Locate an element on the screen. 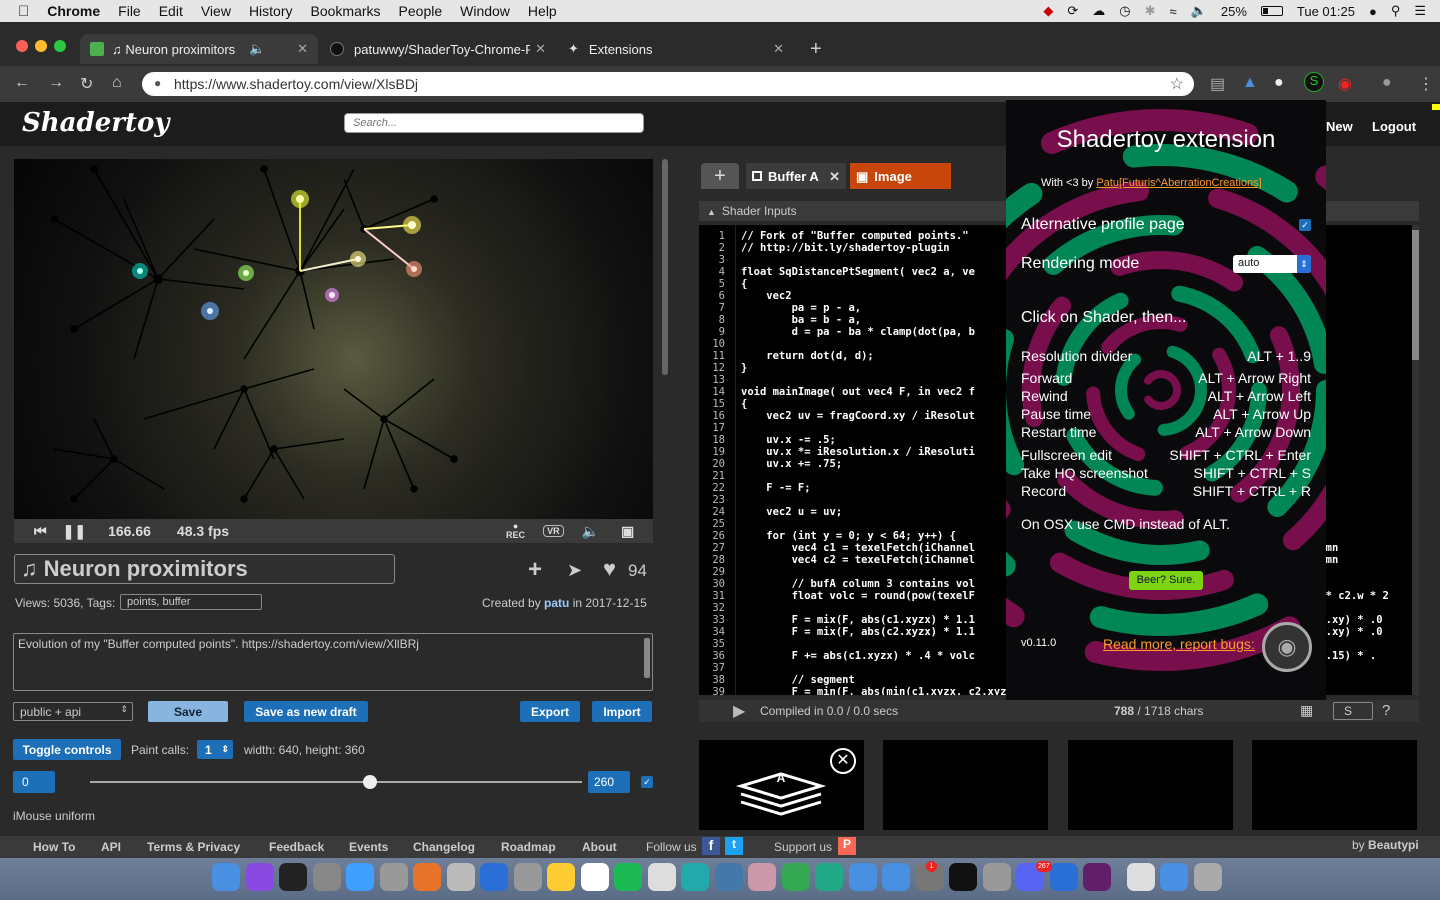 This screenshot has width=1440, height=900. record-button: ● REC is located at coordinates (515, 531).